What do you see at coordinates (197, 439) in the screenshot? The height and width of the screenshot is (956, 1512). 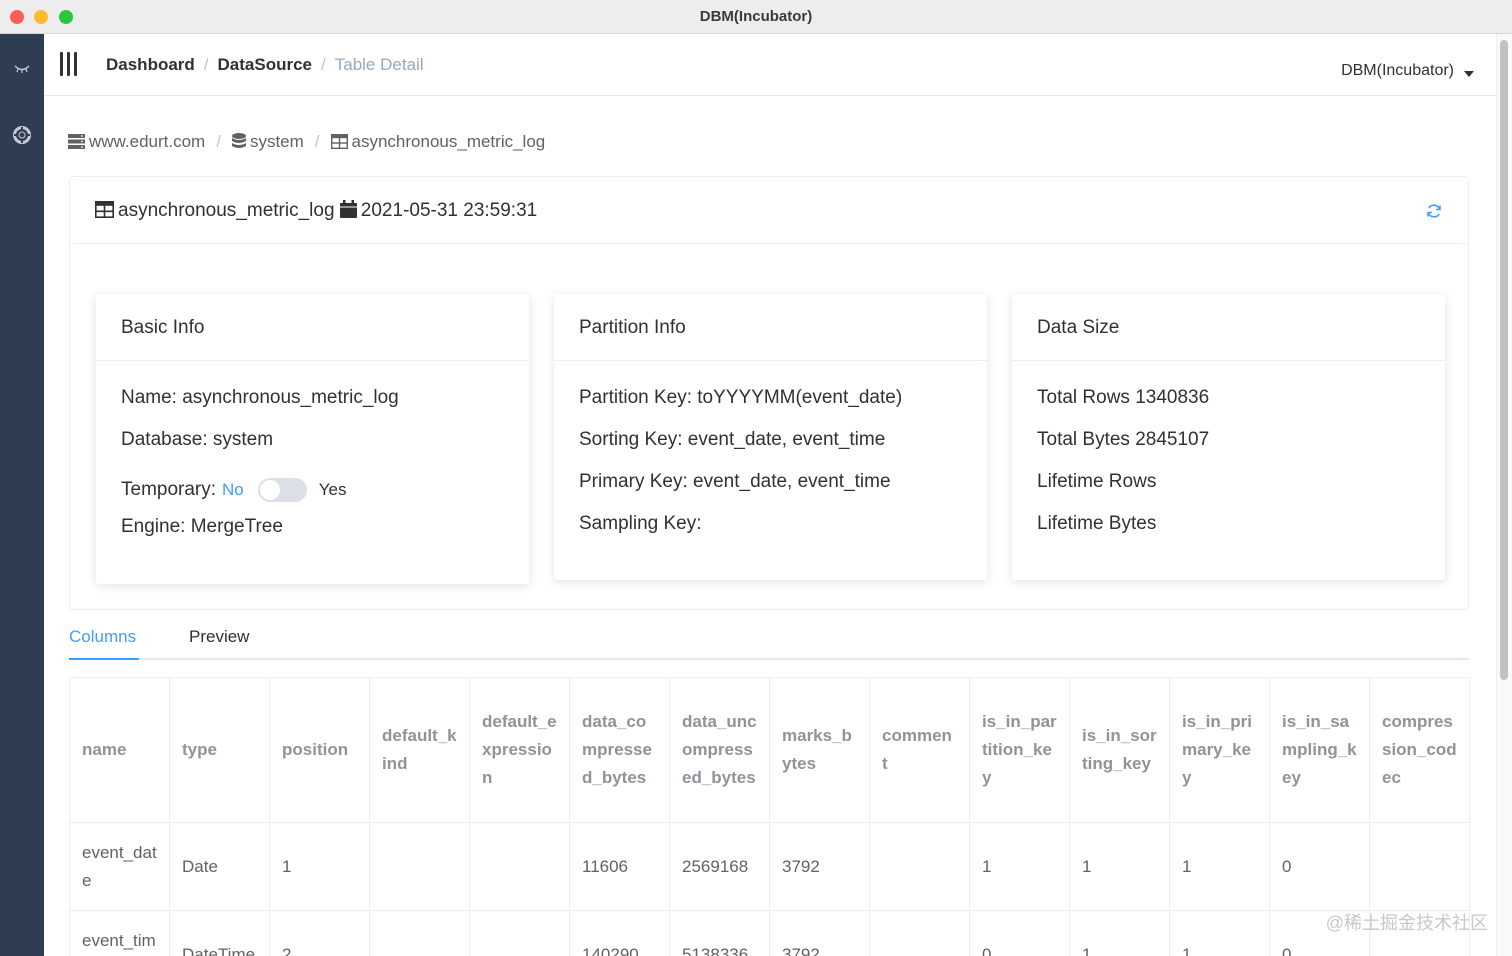 I see `basic-info-database: Database: system` at bounding box center [197, 439].